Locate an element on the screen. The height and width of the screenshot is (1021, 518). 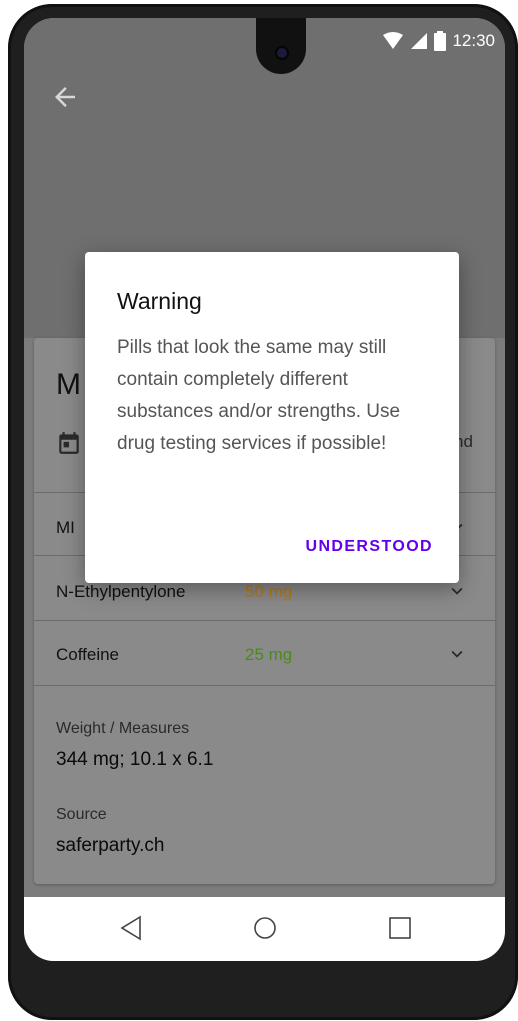
camera-notch is located at coordinates (281, 46).